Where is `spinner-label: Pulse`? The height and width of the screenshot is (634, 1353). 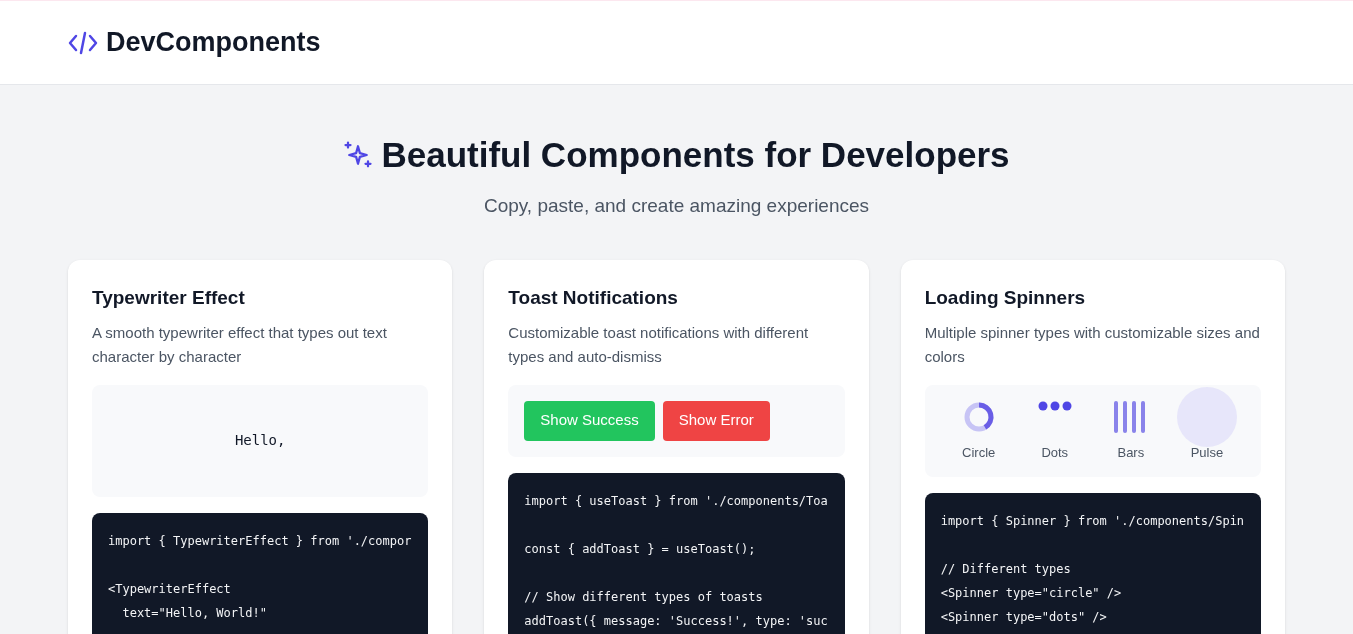 spinner-label: Pulse is located at coordinates (1207, 453).